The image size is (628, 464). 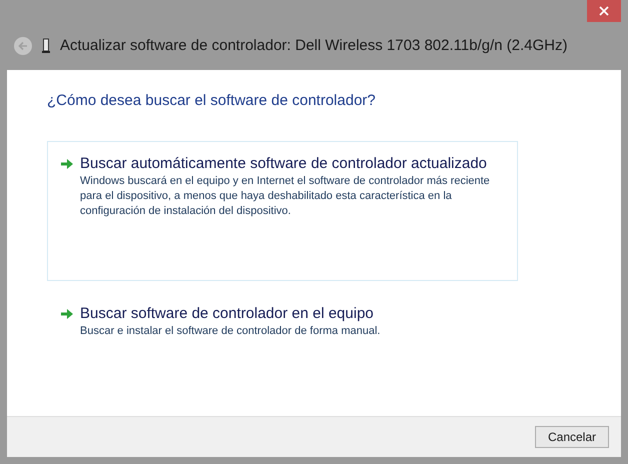 I want to click on option-title: Buscar automáticamente software de controlador actualizado, so click(x=284, y=164).